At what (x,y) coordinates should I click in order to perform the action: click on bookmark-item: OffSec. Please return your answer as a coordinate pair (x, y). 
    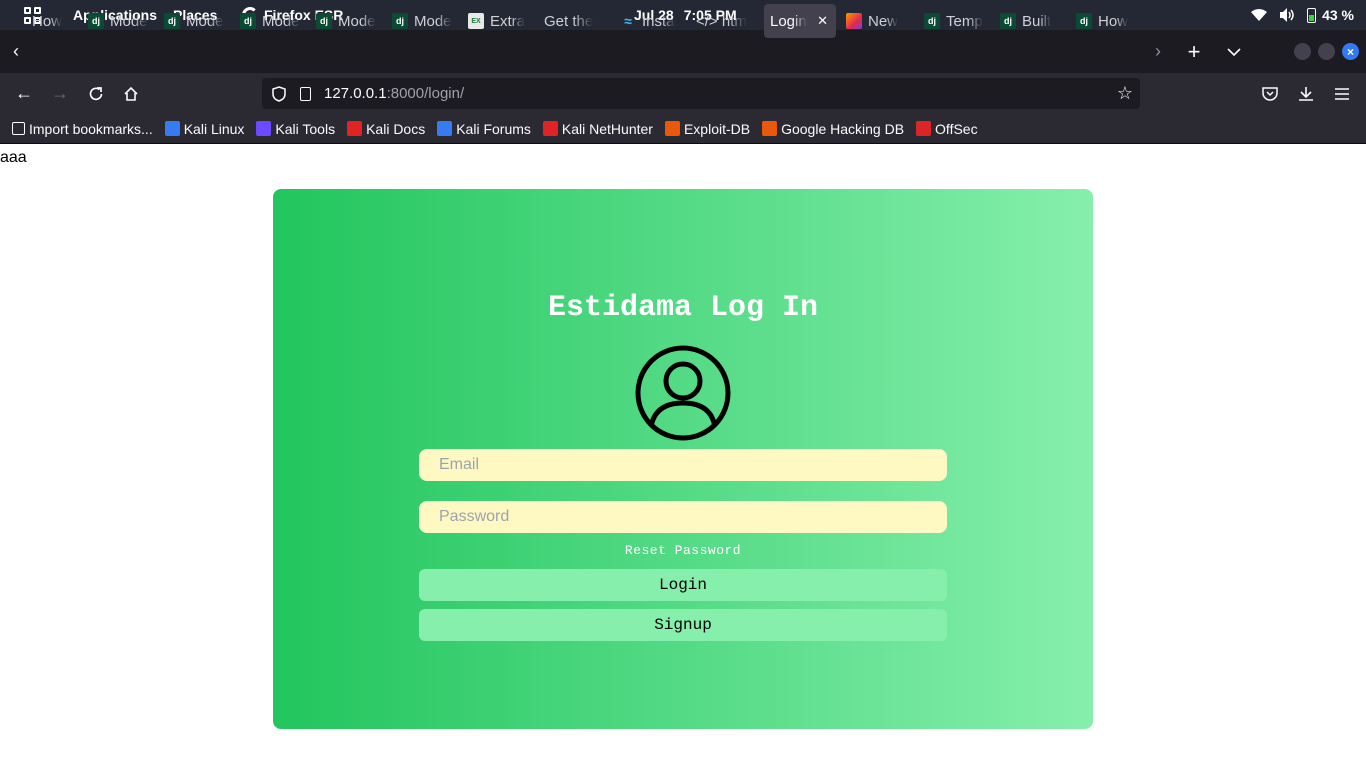
    Looking at the image, I should click on (947, 129).